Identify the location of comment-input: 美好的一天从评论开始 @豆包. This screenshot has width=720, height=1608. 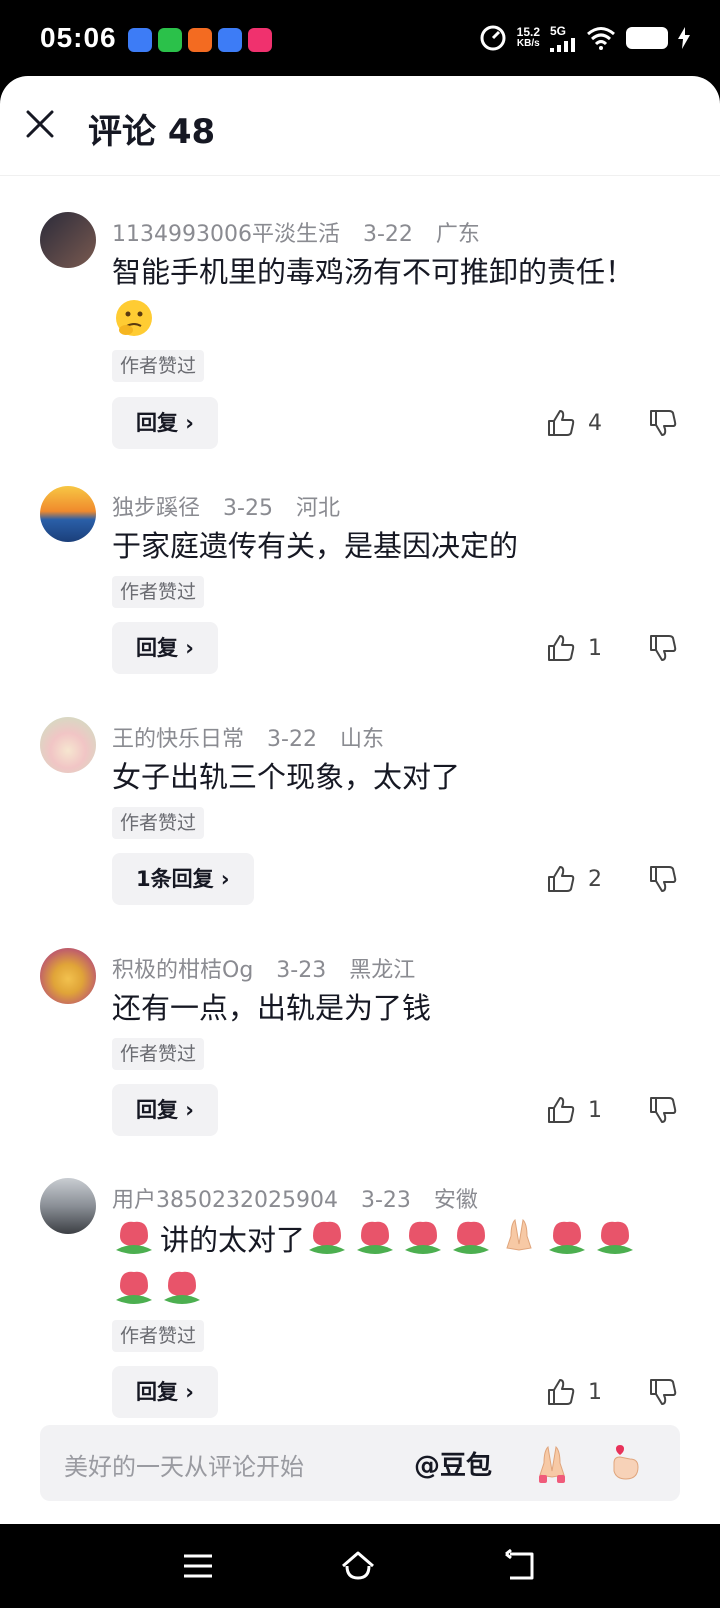
(360, 1463).